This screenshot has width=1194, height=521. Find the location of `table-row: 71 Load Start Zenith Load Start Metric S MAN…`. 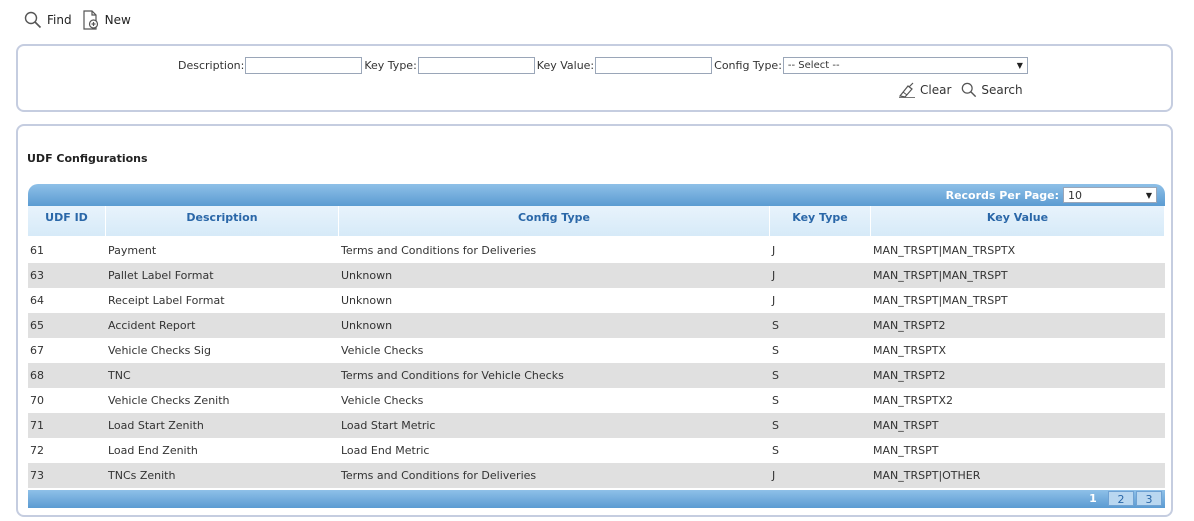

table-row: 71 Load Start Zenith Load Start Metric S MAN… is located at coordinates (596, 425).